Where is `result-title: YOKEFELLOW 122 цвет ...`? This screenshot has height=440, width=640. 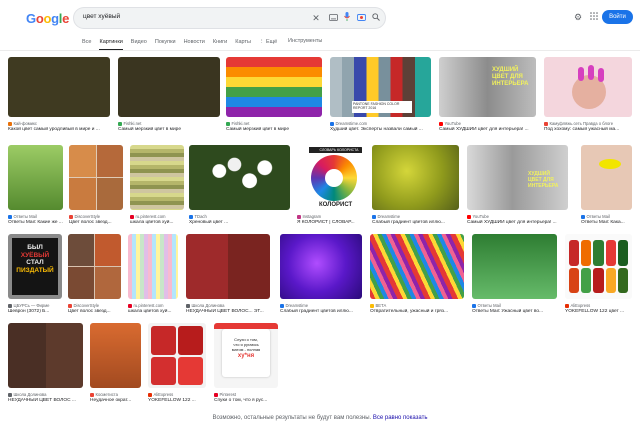 result-title: YOKEFELLOW 122 цвет ... is located at coordinates (598, 311).